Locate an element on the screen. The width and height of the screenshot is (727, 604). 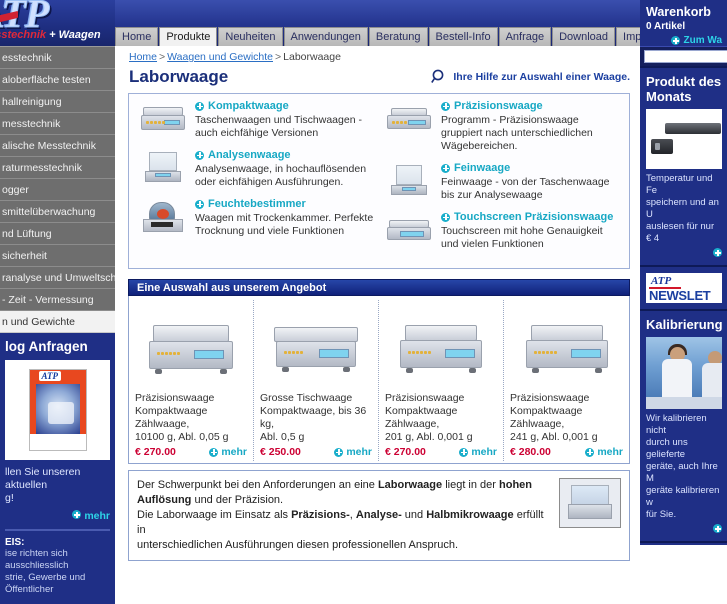
category-title-text: Feuchtebestimmer is located at coordinates (257, 204).